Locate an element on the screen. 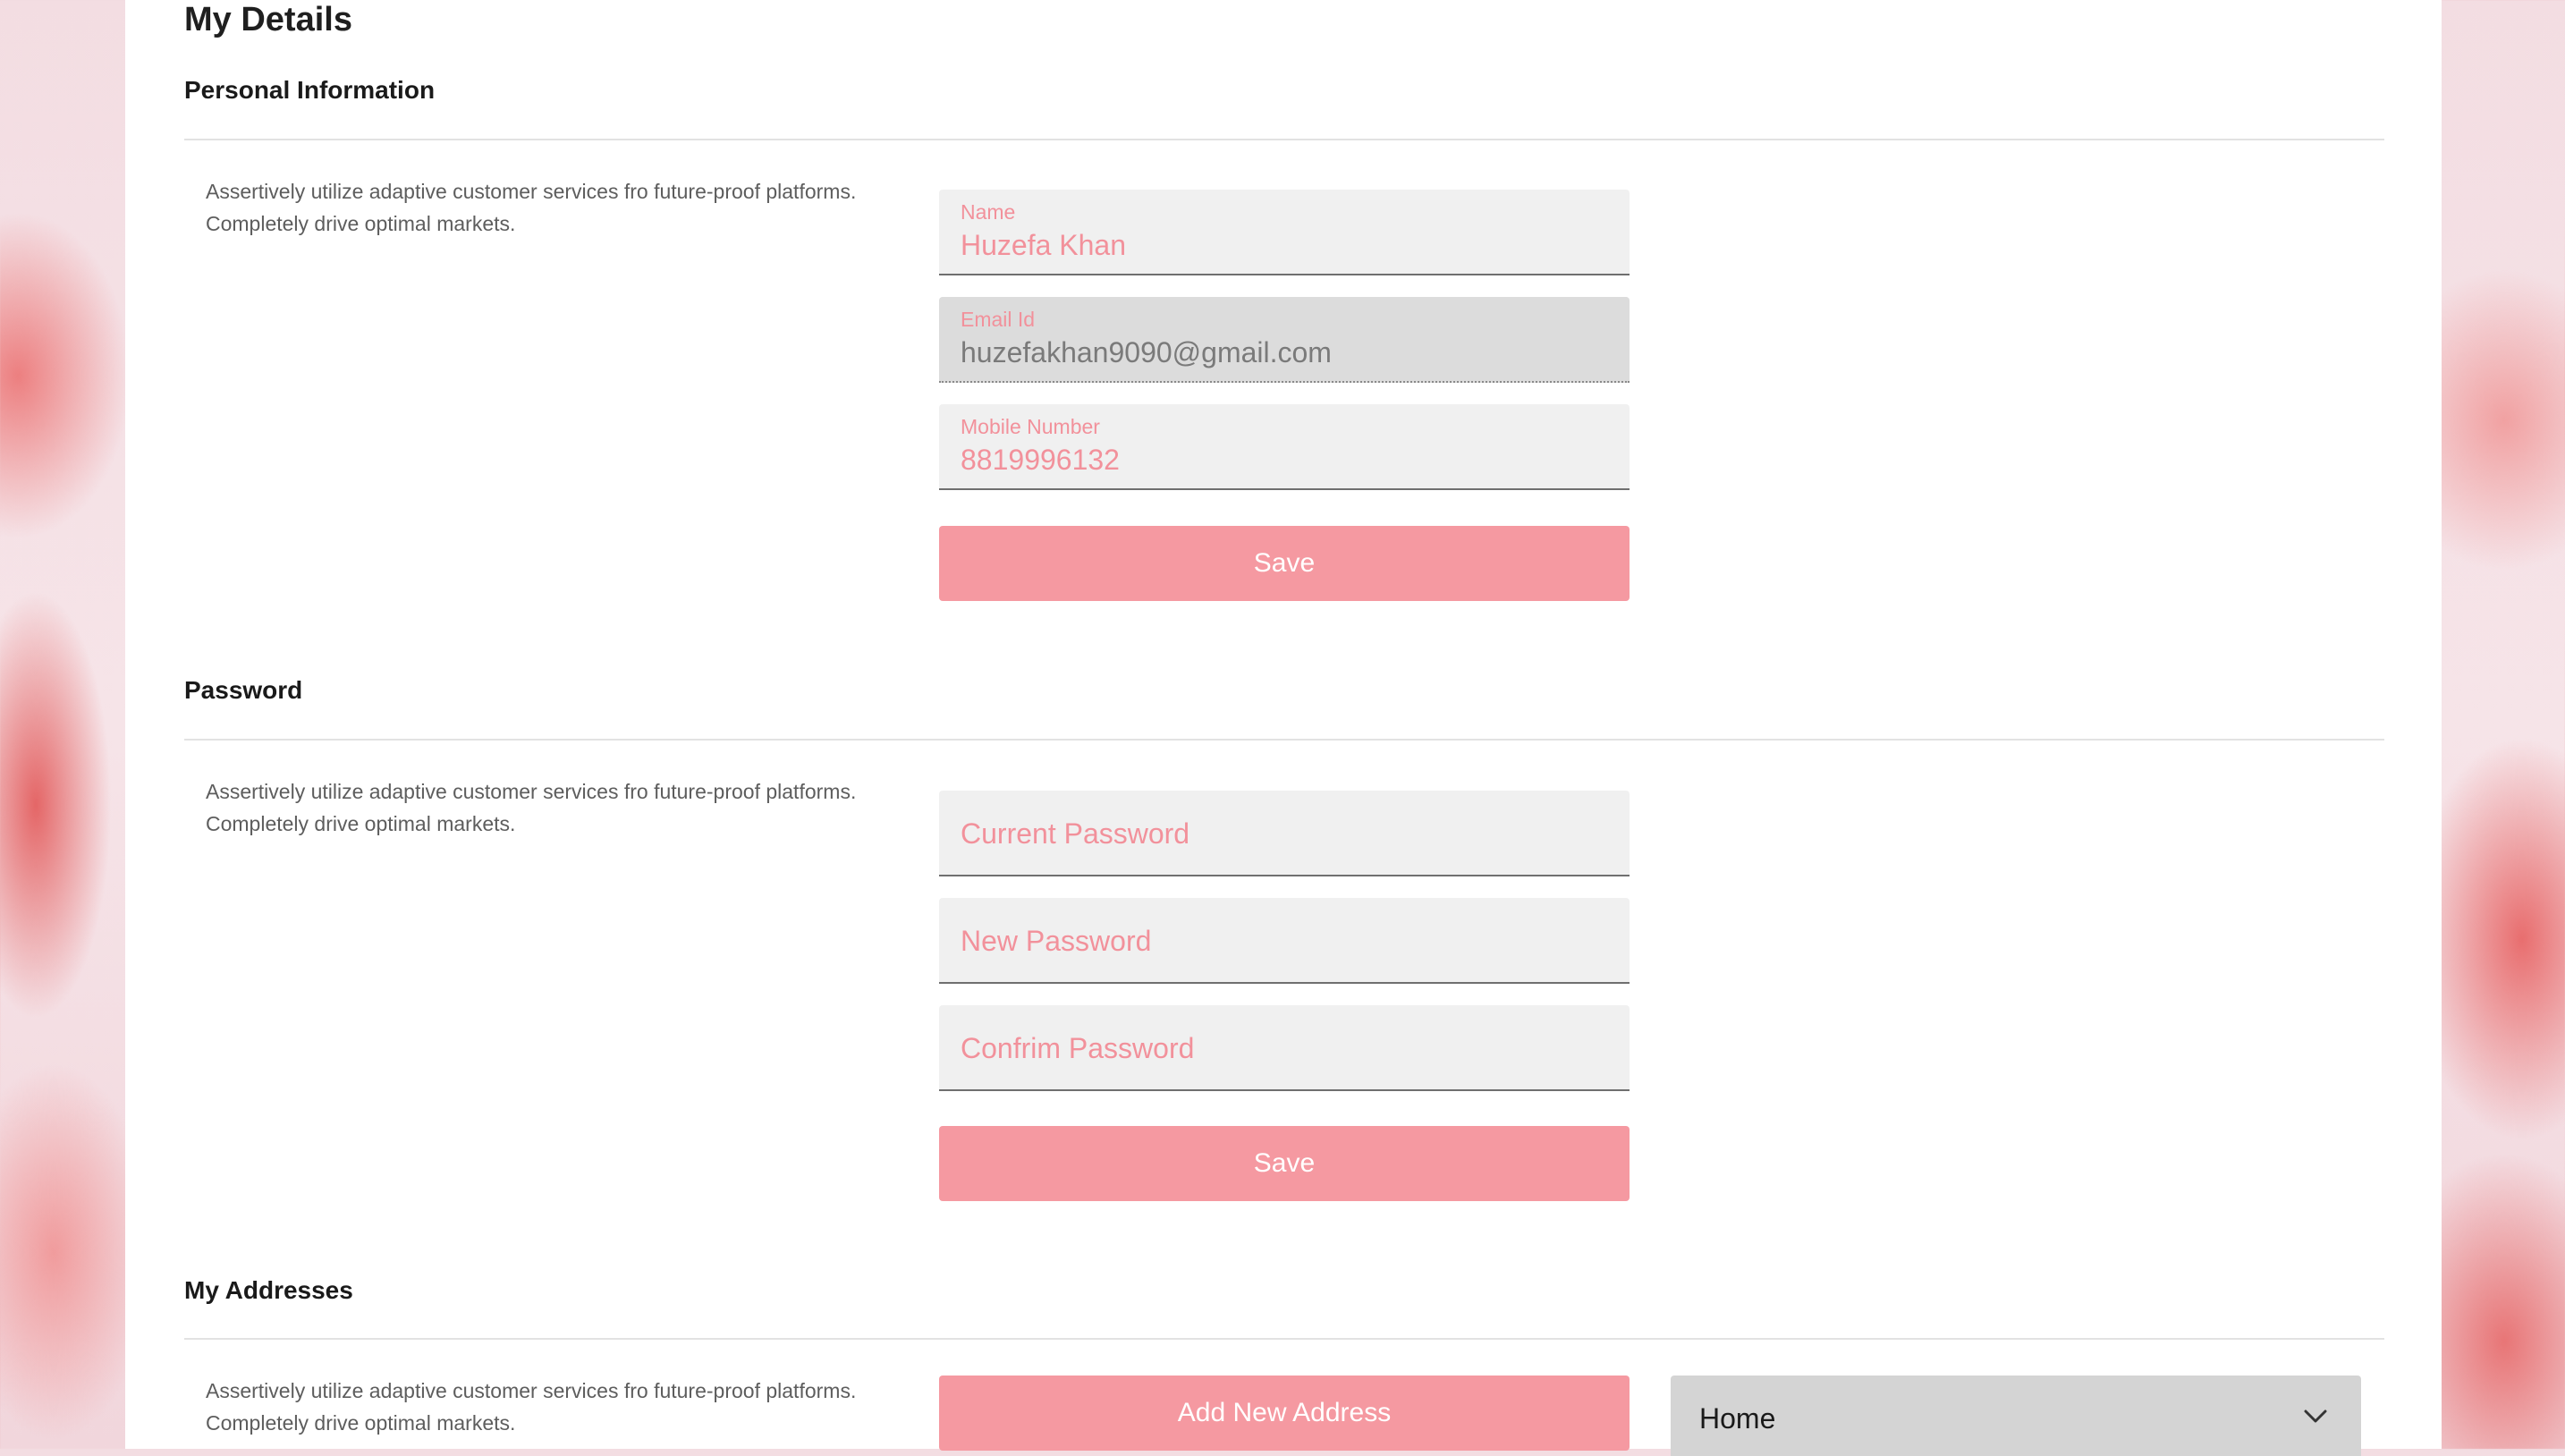  email-field: Email Id huzefakhan9090@gmail.com is located at coordinates (1285, 340).